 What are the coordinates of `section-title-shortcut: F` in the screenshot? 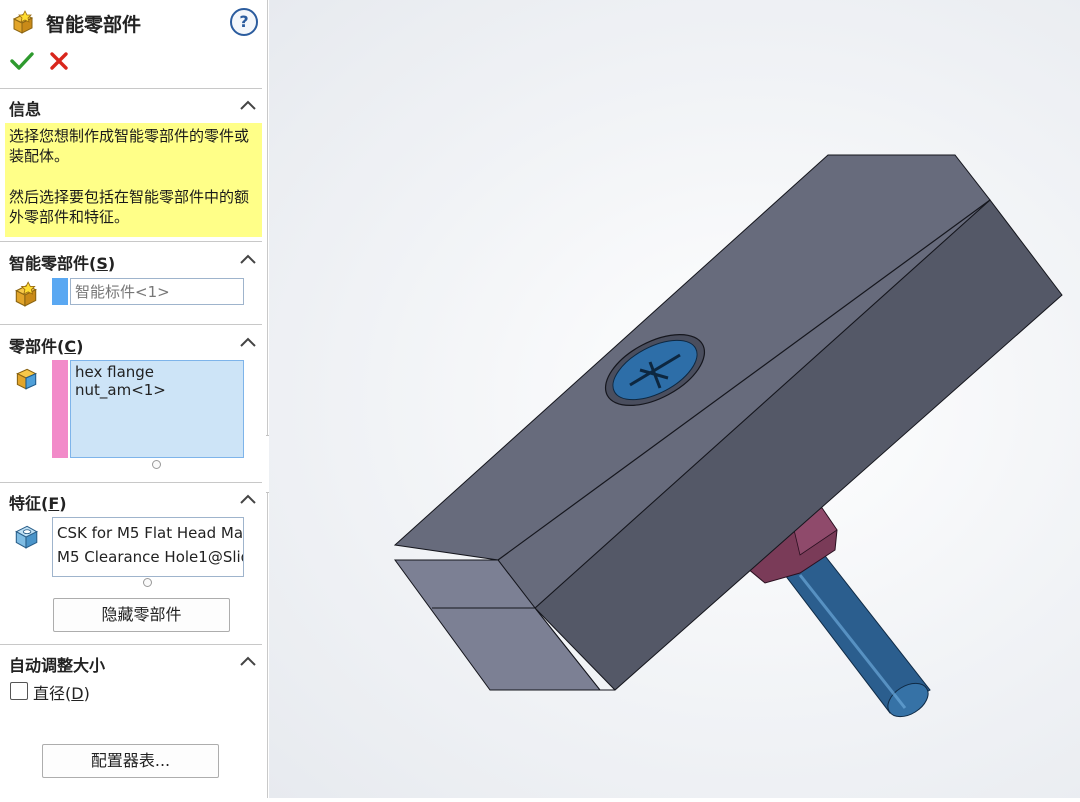 It's located at (54, 503).